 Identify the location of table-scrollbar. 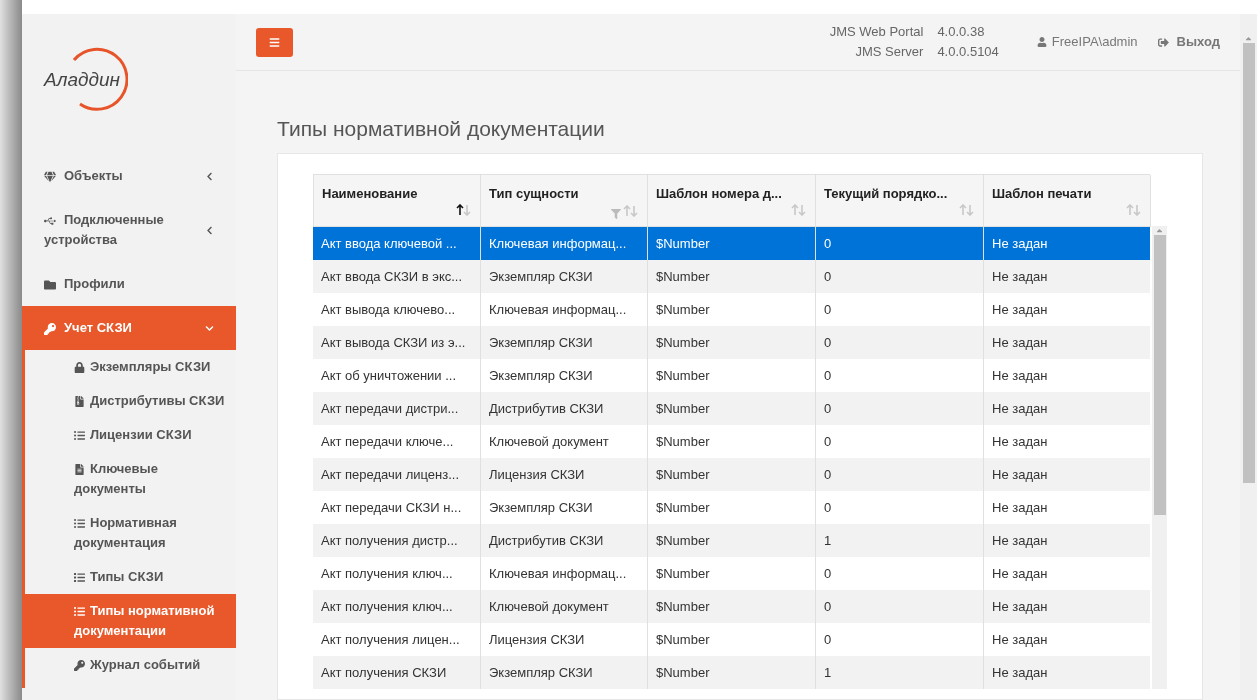
(1159, 457).